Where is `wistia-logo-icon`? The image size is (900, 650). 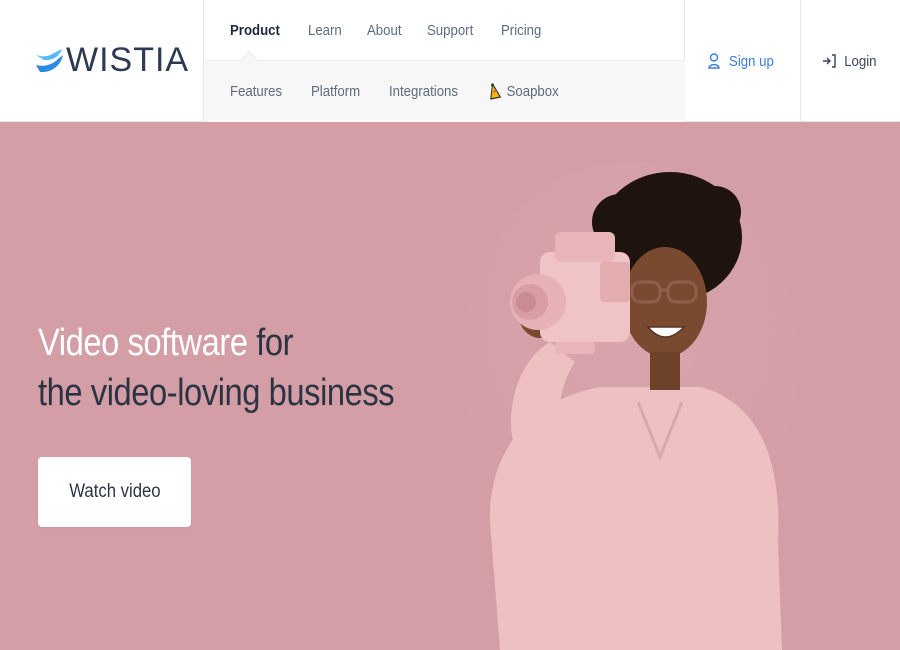 wistia-logo-icon is located at coordinates (49, 61).